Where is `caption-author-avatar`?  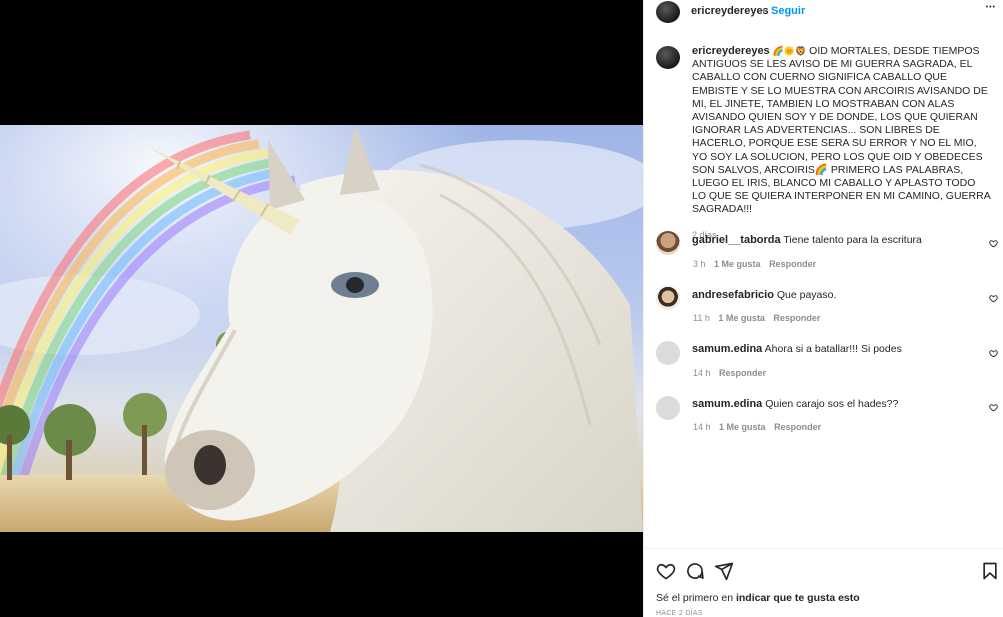
caption-author-avatar is located at coordinates (668, 57).